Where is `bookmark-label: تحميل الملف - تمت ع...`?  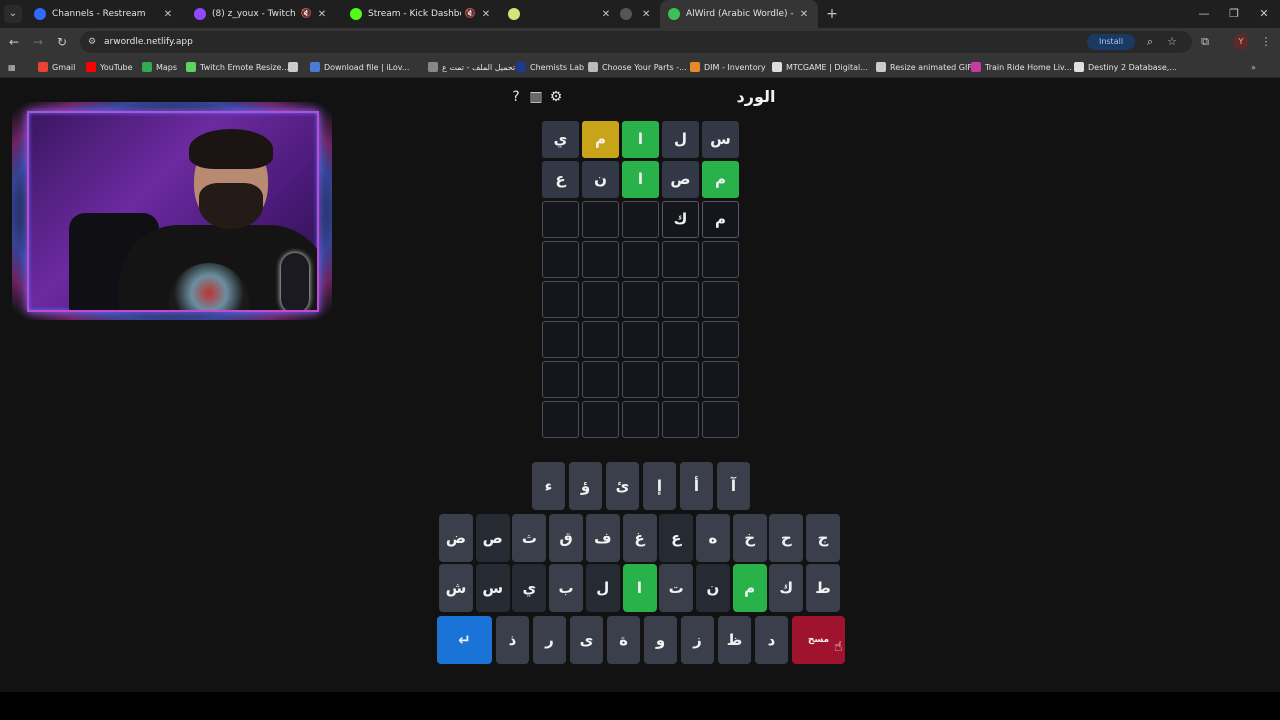
bookmark-label: تحميل الملف - تمت ع... is located at coordinates (482, 67).